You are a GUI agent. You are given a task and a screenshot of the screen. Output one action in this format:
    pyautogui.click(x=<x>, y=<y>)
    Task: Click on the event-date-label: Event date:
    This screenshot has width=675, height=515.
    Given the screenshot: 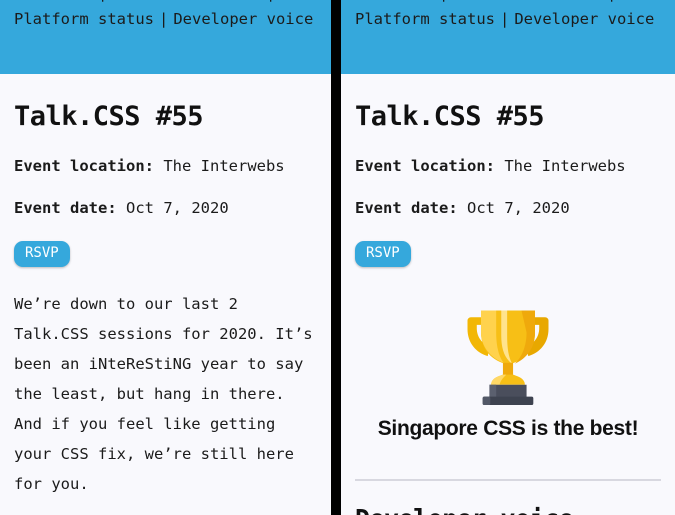 What is the action you would take?
    pyautogui.click(x=65, y=207)
    